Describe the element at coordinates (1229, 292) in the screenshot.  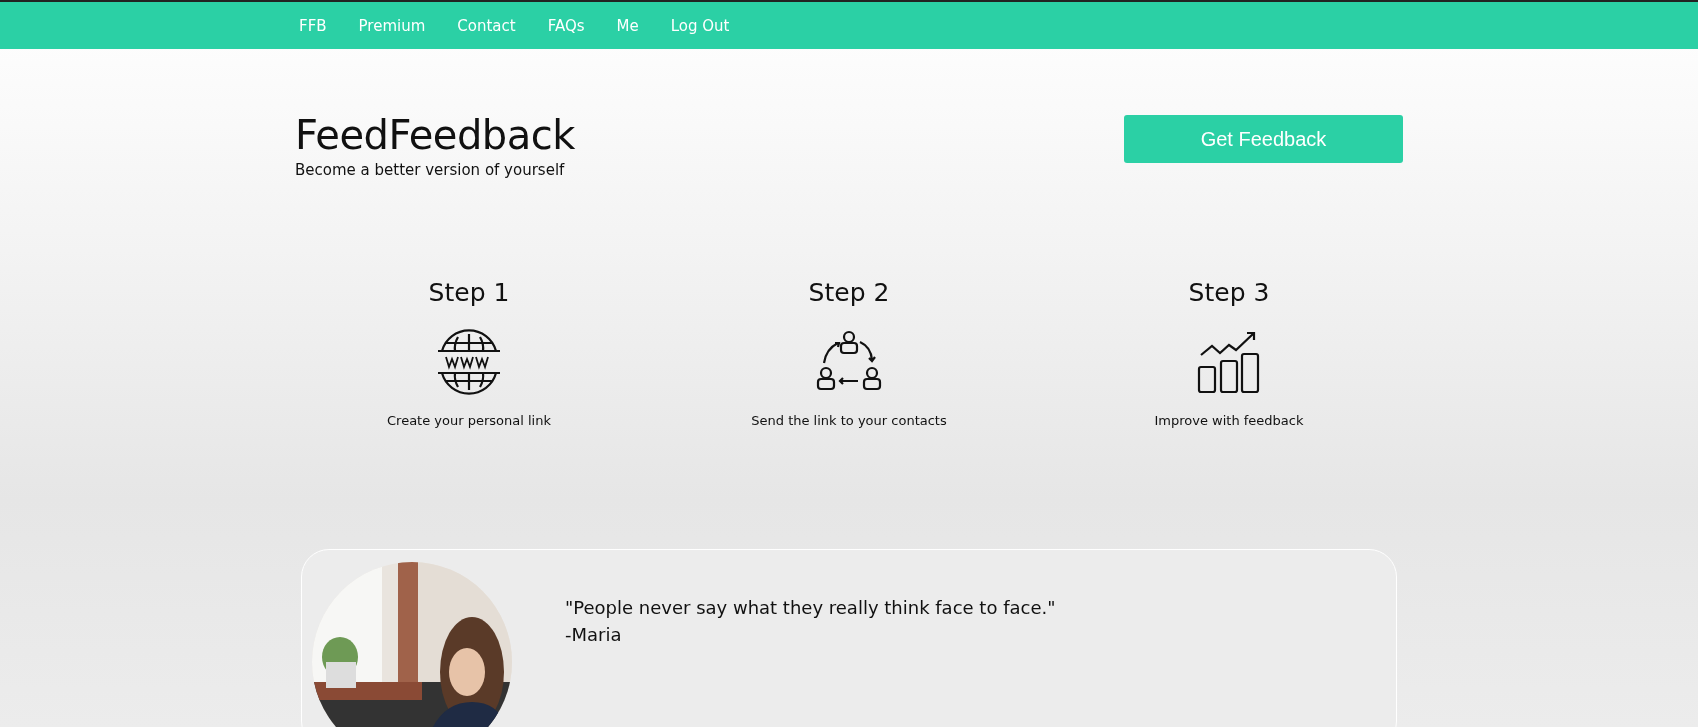
I see `step-title: Step 3` at that location.